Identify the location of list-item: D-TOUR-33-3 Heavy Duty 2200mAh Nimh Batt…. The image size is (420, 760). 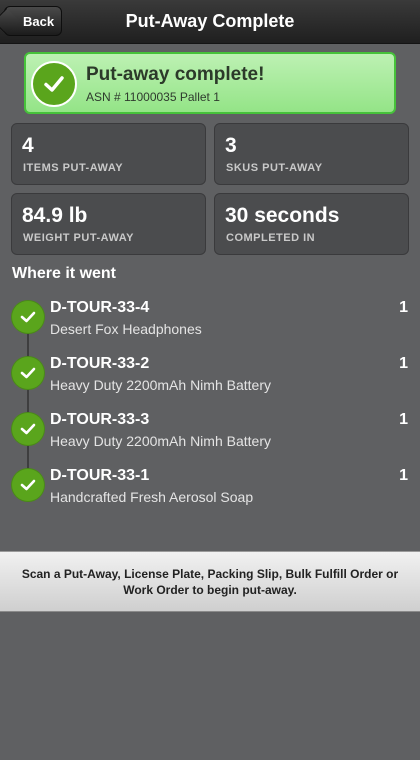
(210, 439).